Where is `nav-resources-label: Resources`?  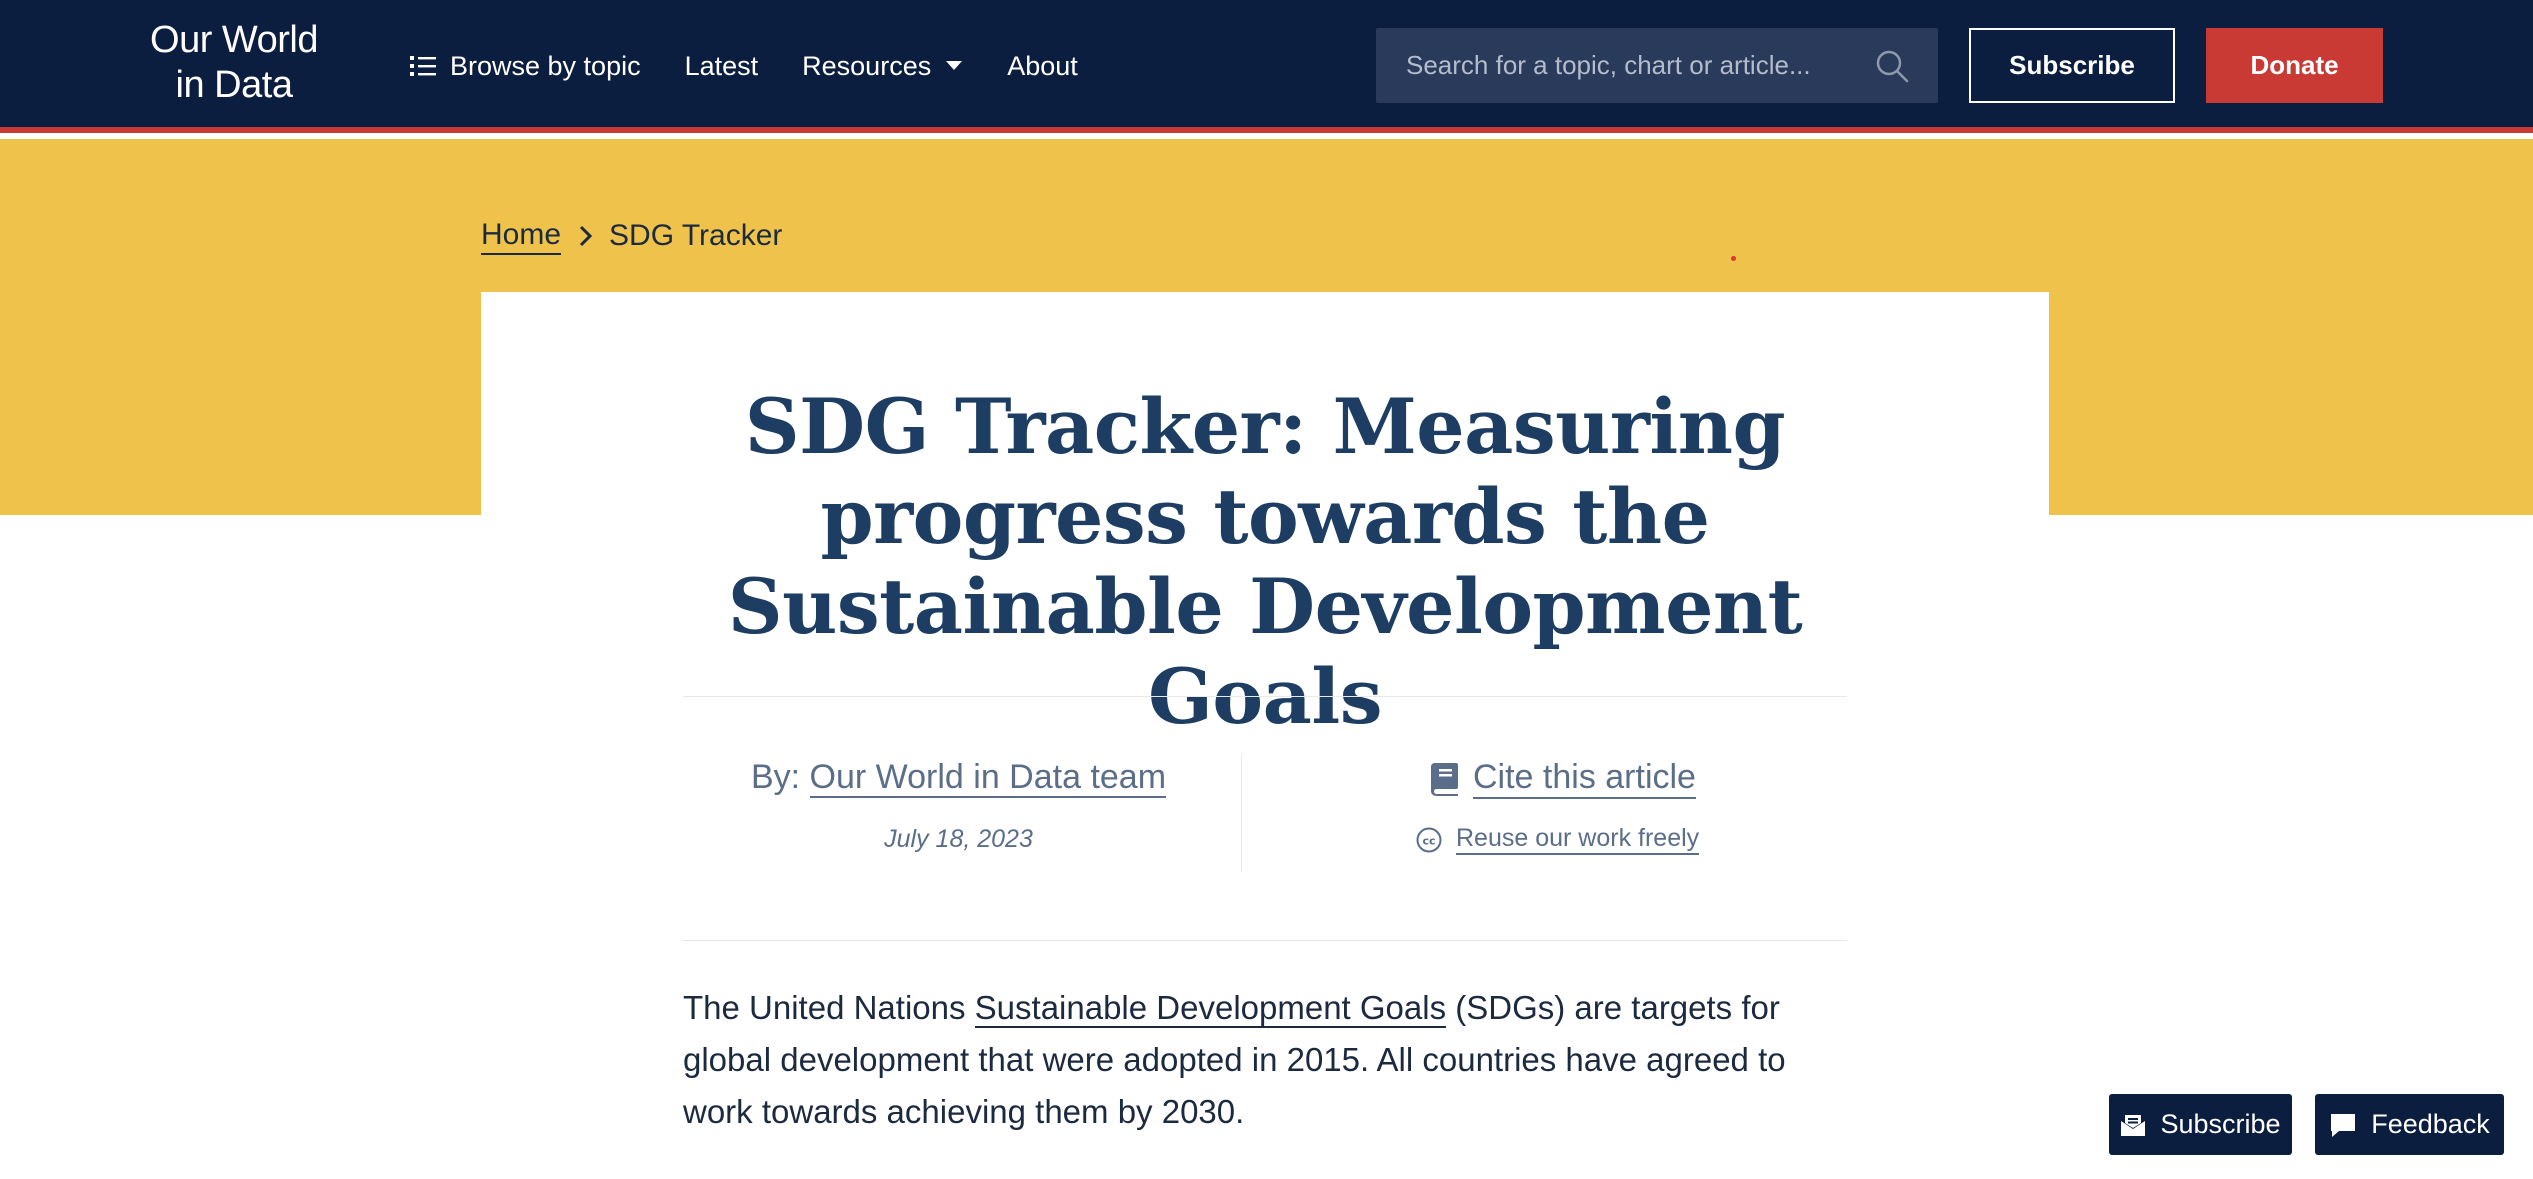
nav-resources-label: Resources is located at coordinates (867, 65).